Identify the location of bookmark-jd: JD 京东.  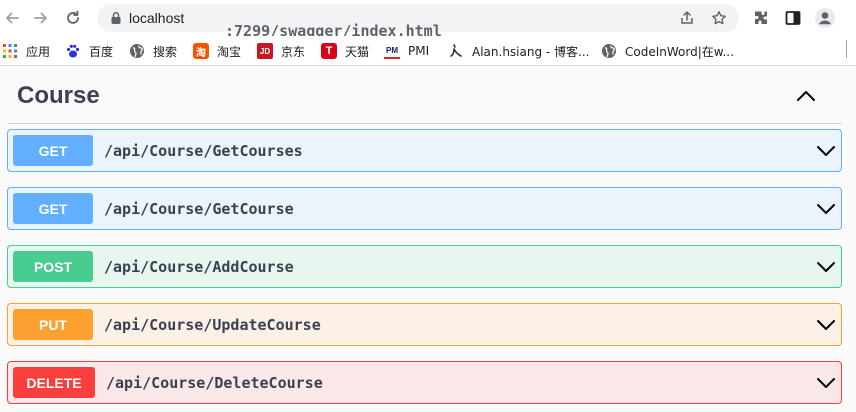
(281, 51).